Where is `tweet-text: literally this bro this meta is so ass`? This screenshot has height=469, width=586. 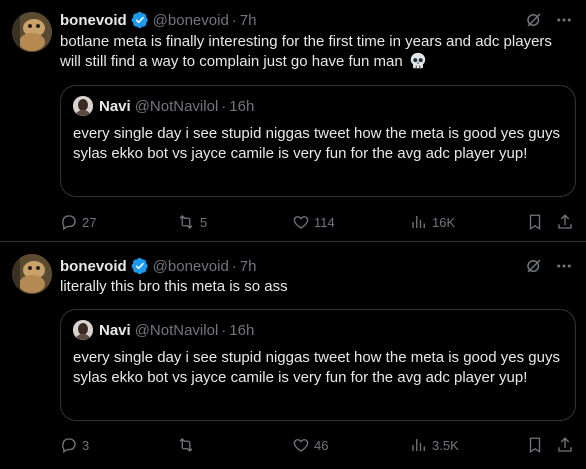 tweet-text: literally this bro this meta is so ass is located at coordinates (174, 286).